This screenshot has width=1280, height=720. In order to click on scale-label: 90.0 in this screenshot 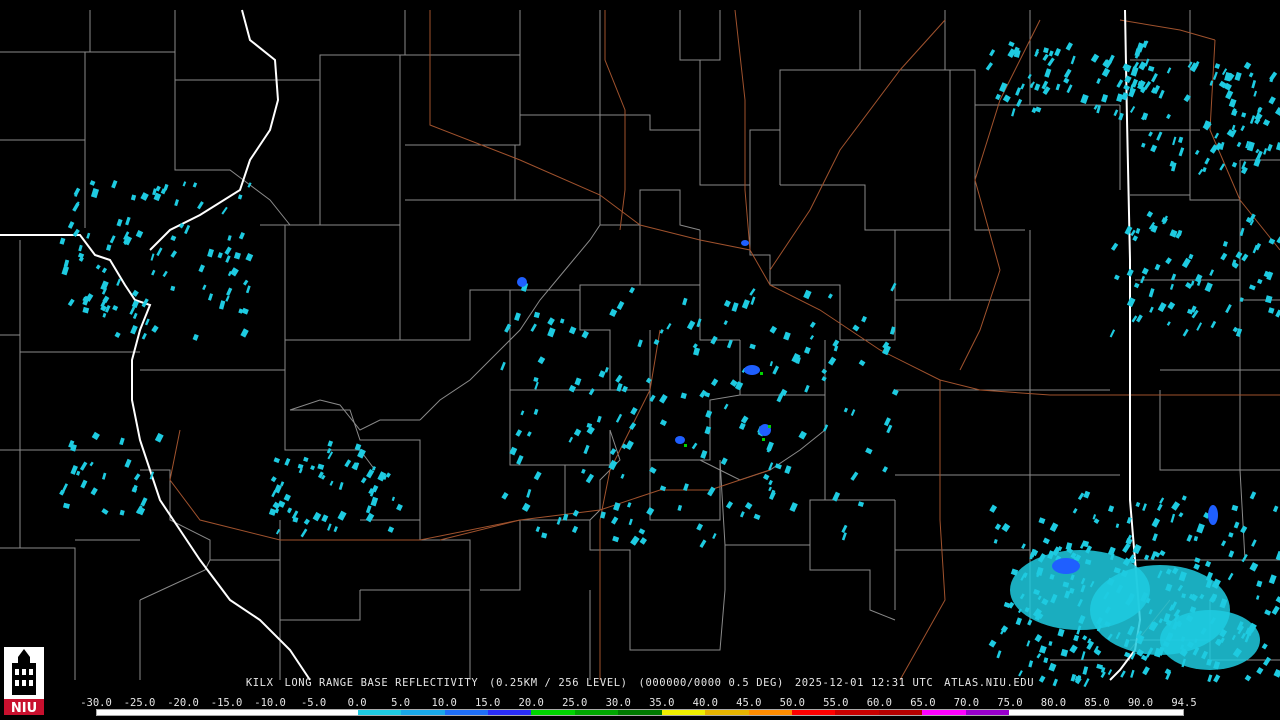, I will do `click(1140, 703)`.